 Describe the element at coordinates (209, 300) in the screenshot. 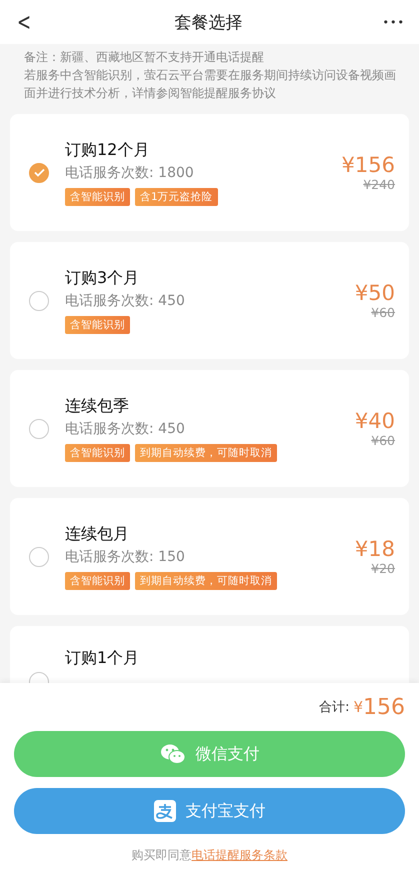

I see `plan-card: 订购3个月 电话服务次数: 450 含智能识别 ¥50 ¥60` at that location.